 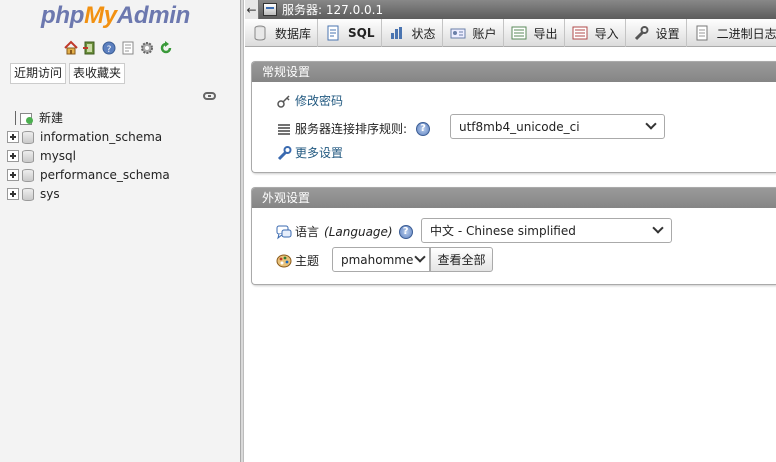 I want to click on sql-icon, so click(x=333, y=33).